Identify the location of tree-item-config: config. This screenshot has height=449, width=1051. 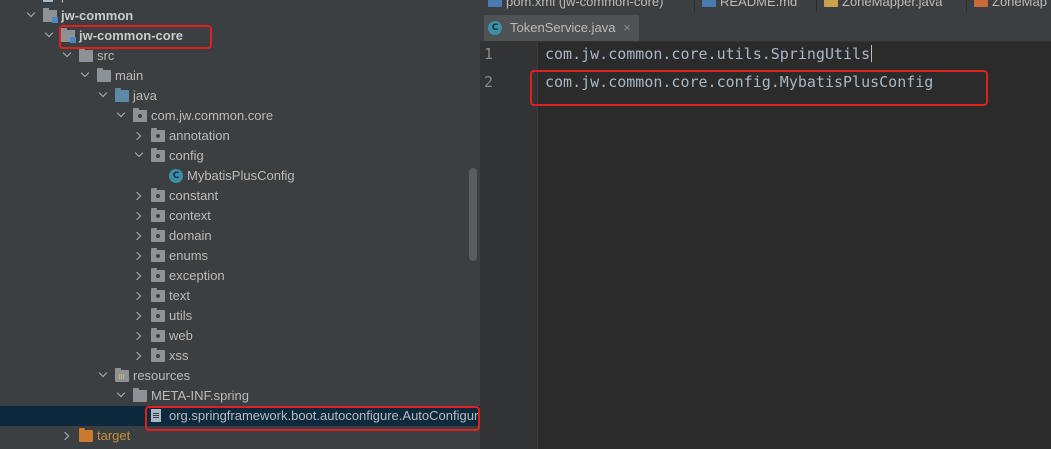
(240, 156).